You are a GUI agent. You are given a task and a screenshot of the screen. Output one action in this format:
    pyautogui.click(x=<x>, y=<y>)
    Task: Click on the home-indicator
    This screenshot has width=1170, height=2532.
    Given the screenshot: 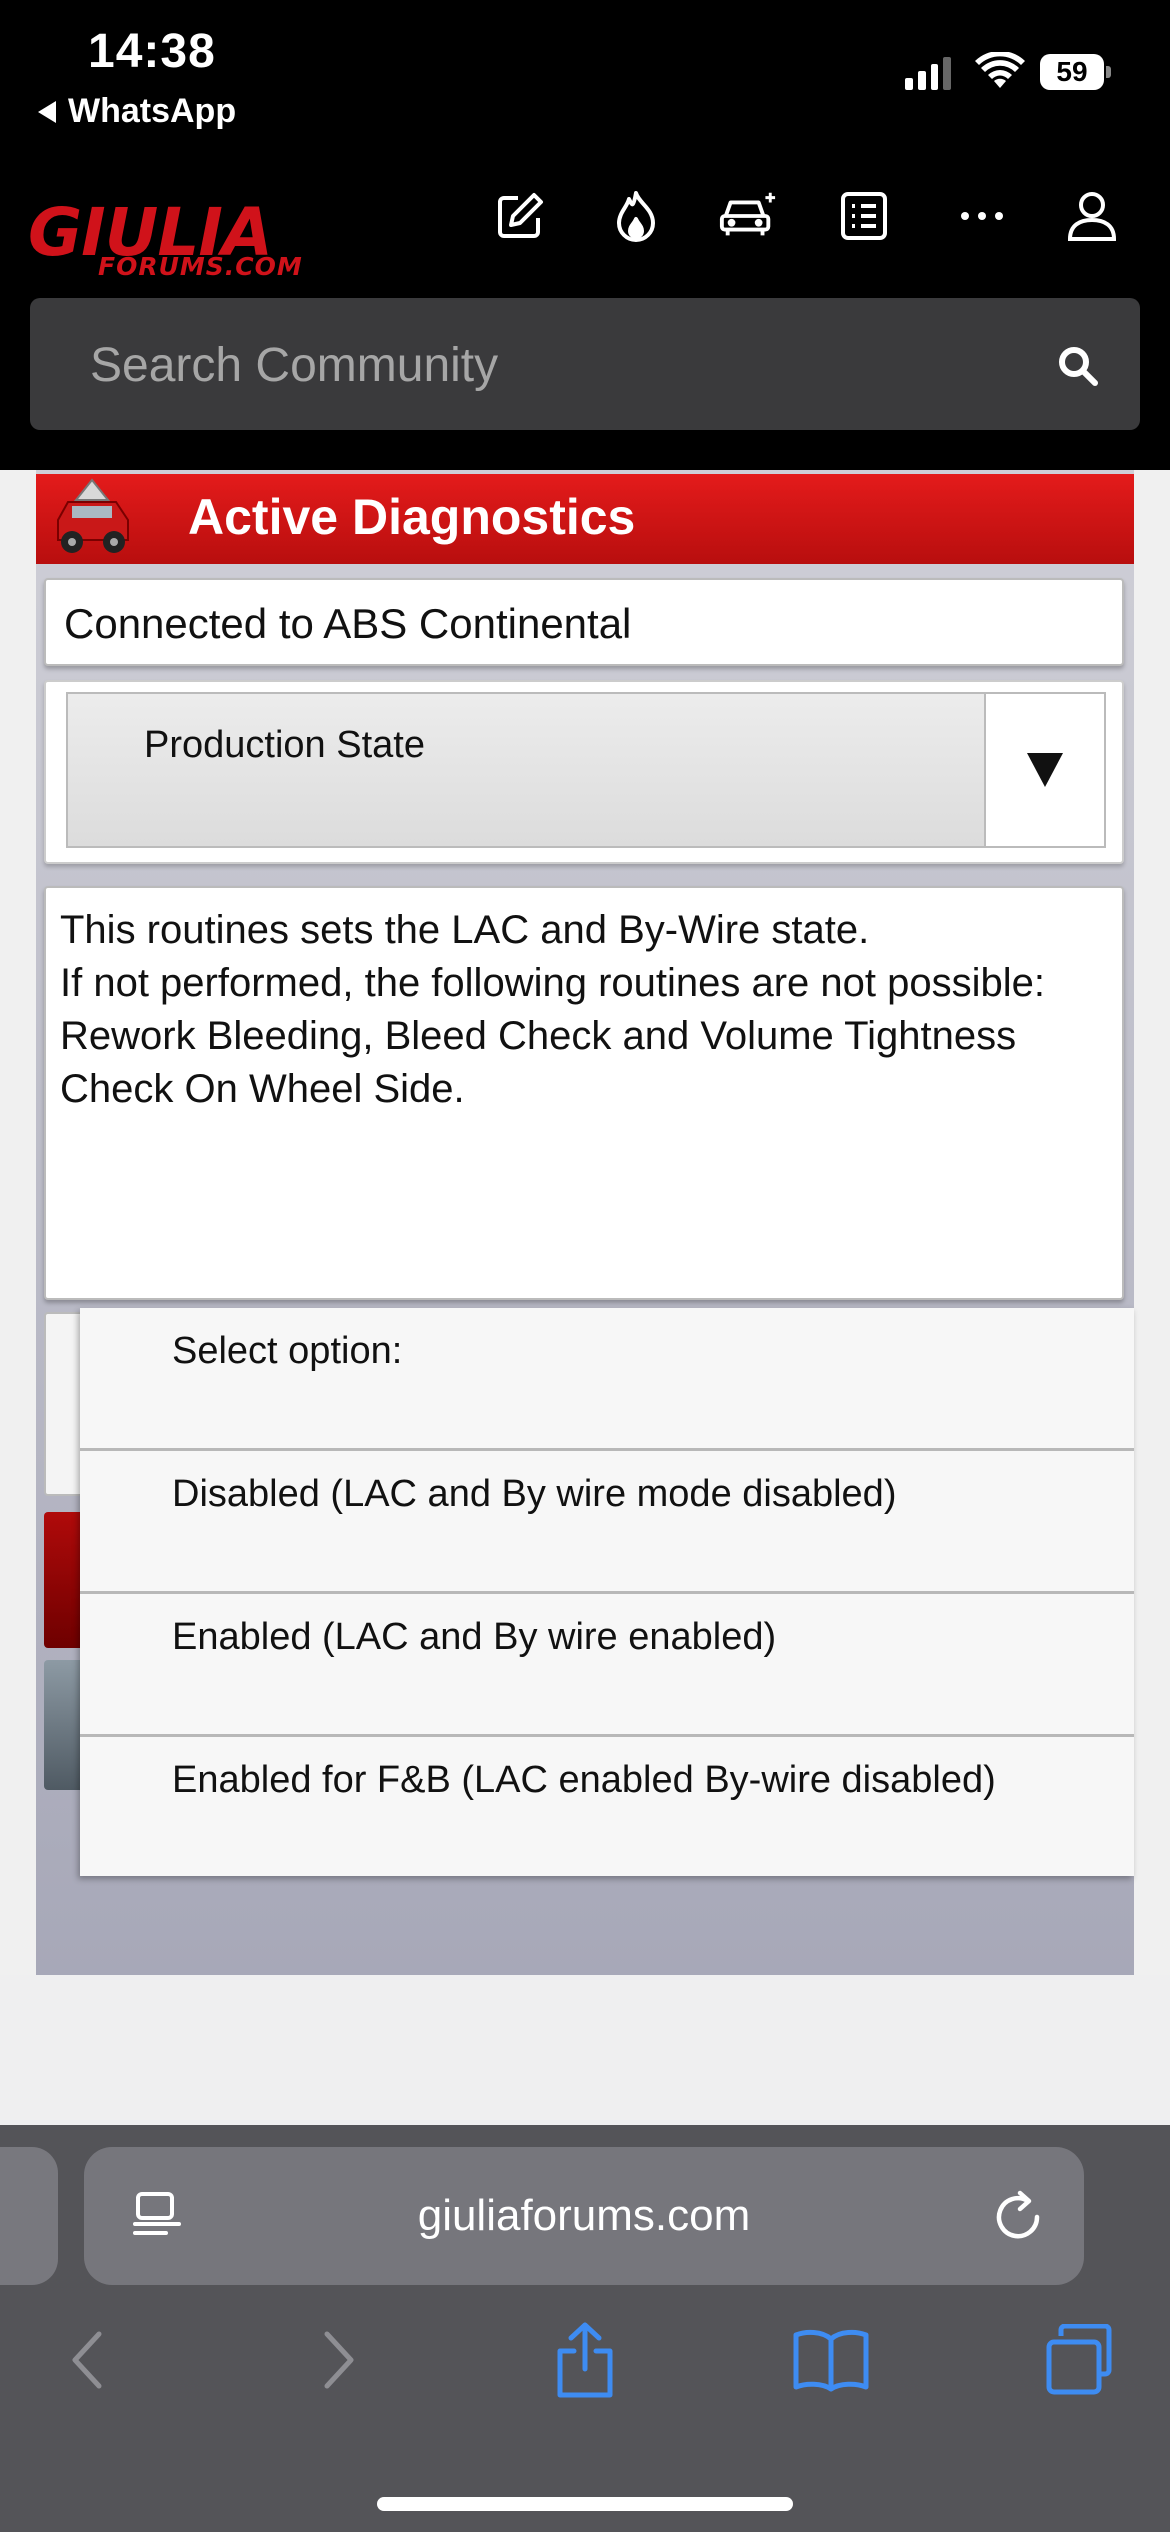 What is the action you would take?
    pyautogui.click(x=585, y=2504)
    